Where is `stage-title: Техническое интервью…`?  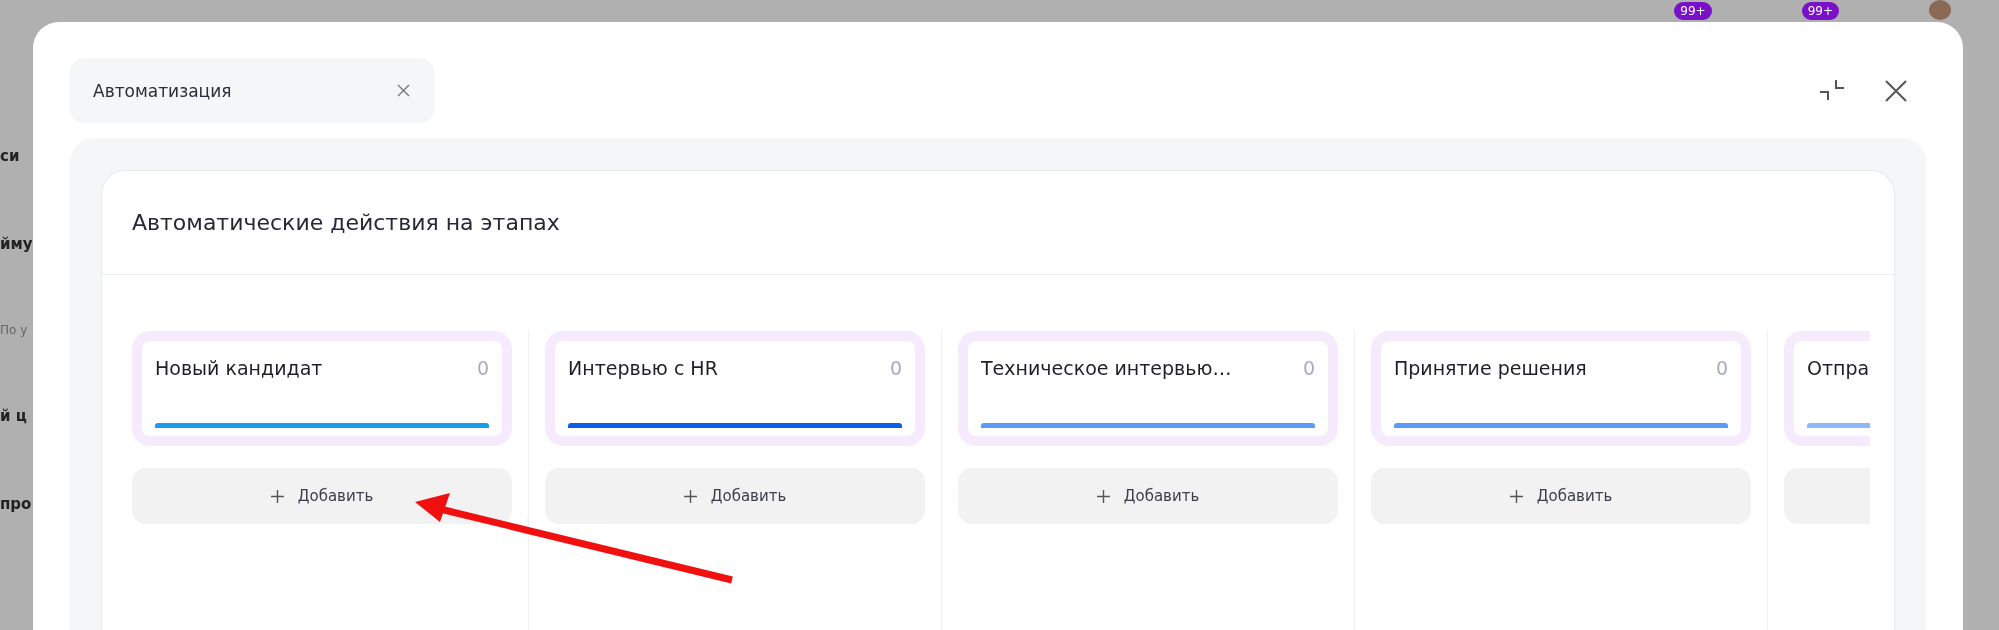
stage-title: Техническое интервью… is located at coordinates (1106, 368).